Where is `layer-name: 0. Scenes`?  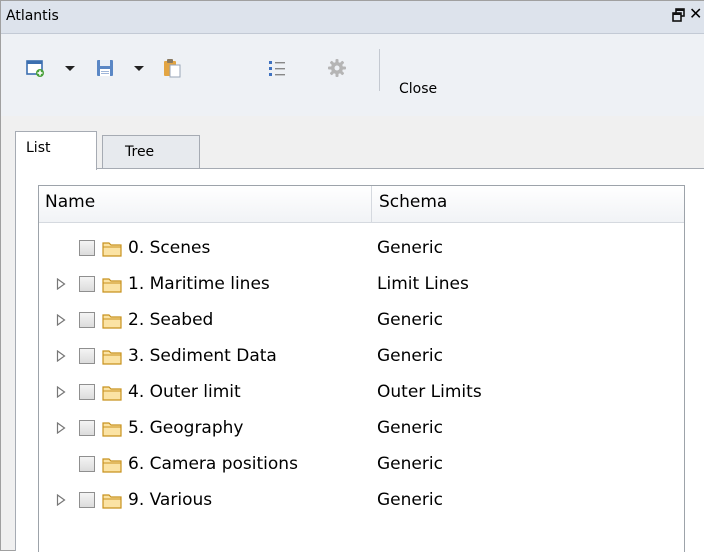 layer-name: 0. Scenes is located at coordinates (169, 248).